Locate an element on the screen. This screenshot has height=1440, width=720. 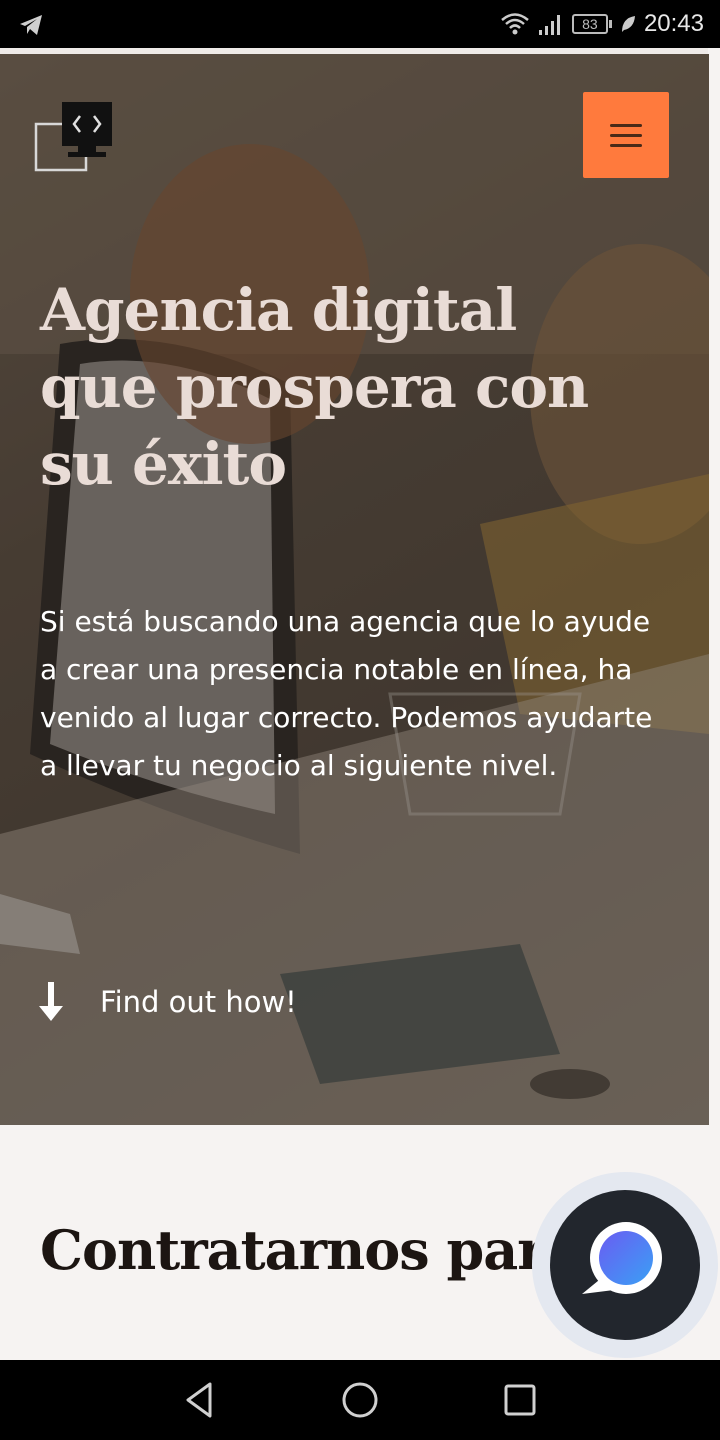
find-out-how-label: Find out how! is located at coordinates (198, 1002).